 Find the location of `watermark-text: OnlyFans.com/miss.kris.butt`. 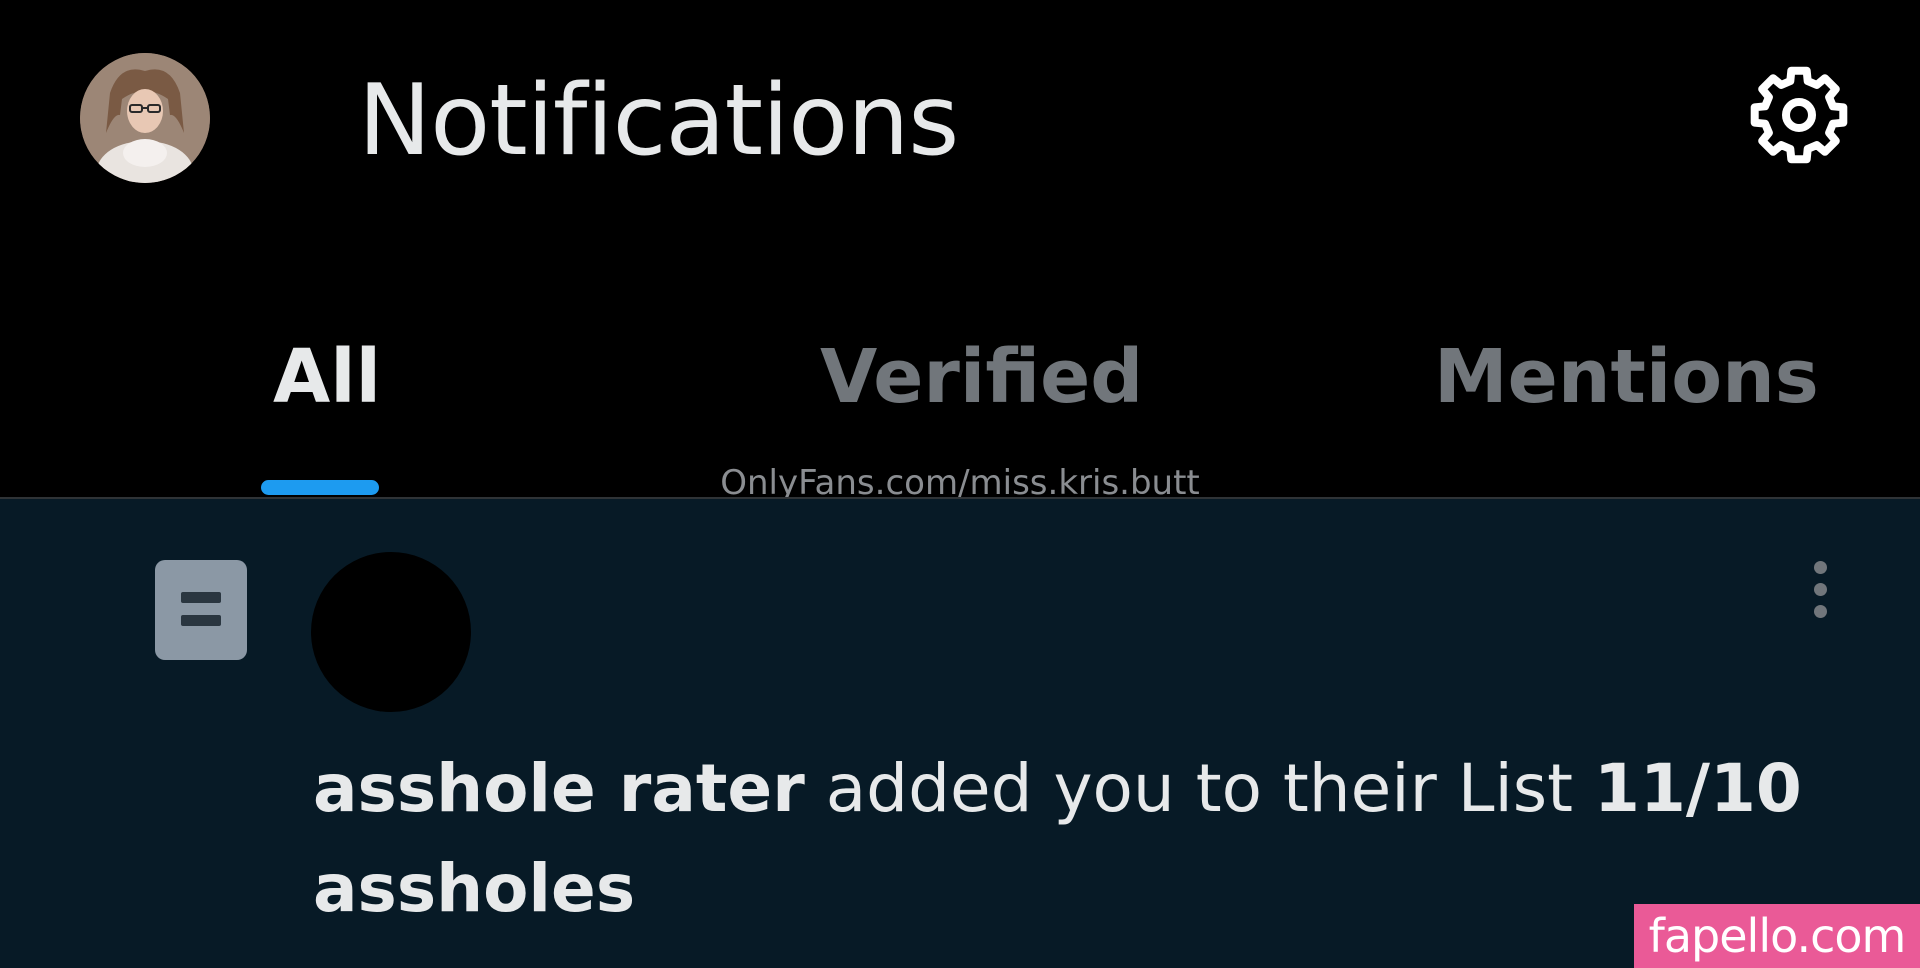

watermark-text: OnlyFans.com/miss.kris.butt is located at coordinates (960, 483).